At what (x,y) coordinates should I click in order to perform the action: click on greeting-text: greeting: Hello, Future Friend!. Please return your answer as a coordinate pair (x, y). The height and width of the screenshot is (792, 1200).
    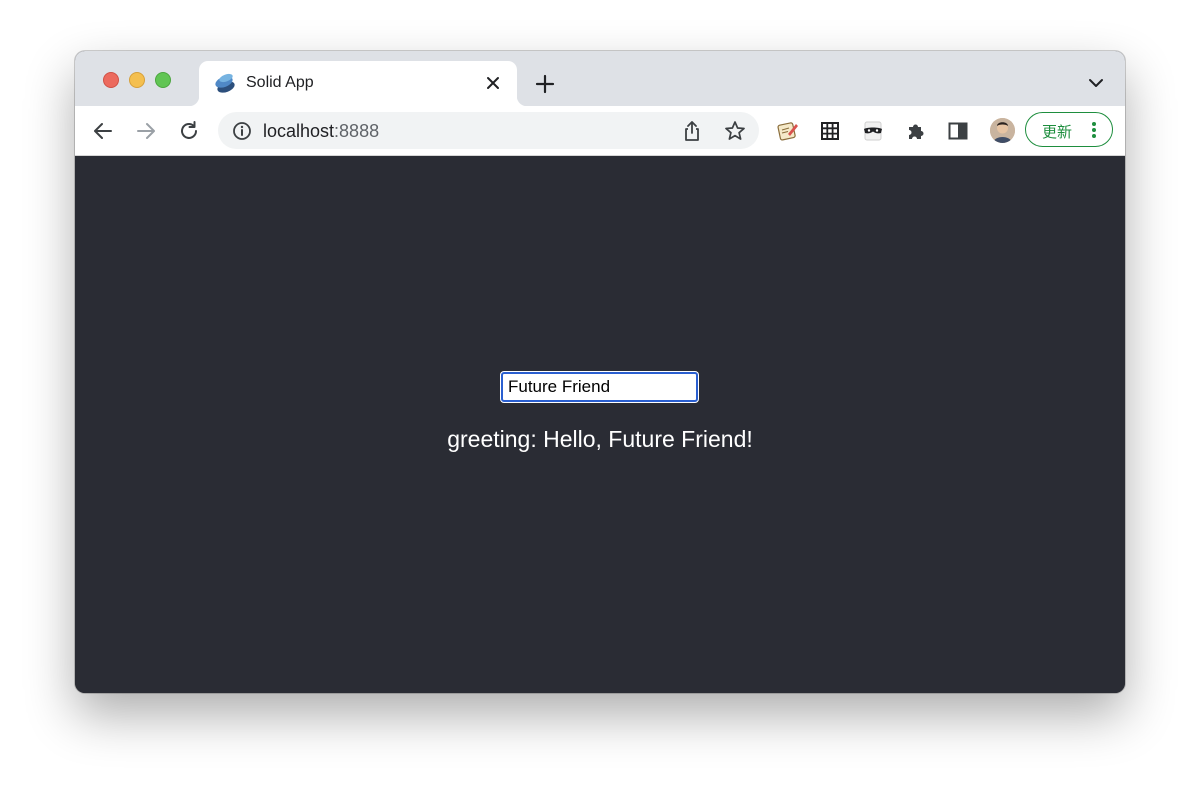
    Looking at the image, I should click on (600, 439).